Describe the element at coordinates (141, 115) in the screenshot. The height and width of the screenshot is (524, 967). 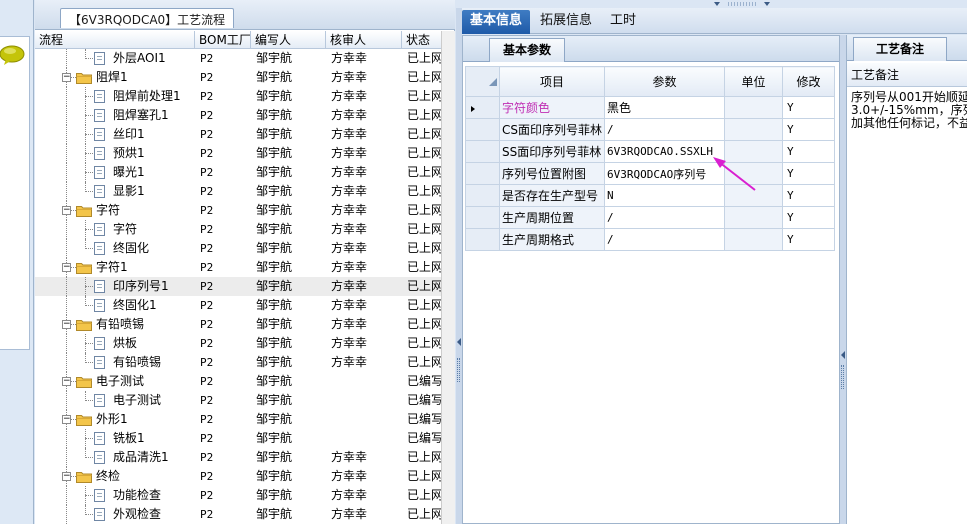
I see `tree-node-label: 阻焊塞孔1` at that location.